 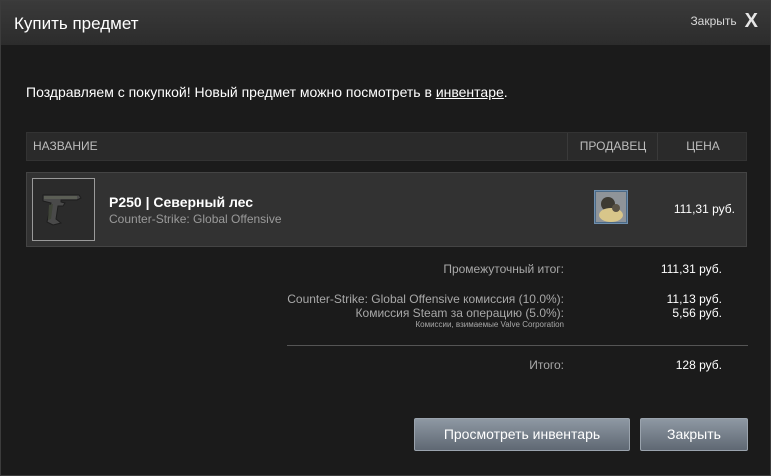 I want to click on pistol-icon, so click(x=62, y=210).